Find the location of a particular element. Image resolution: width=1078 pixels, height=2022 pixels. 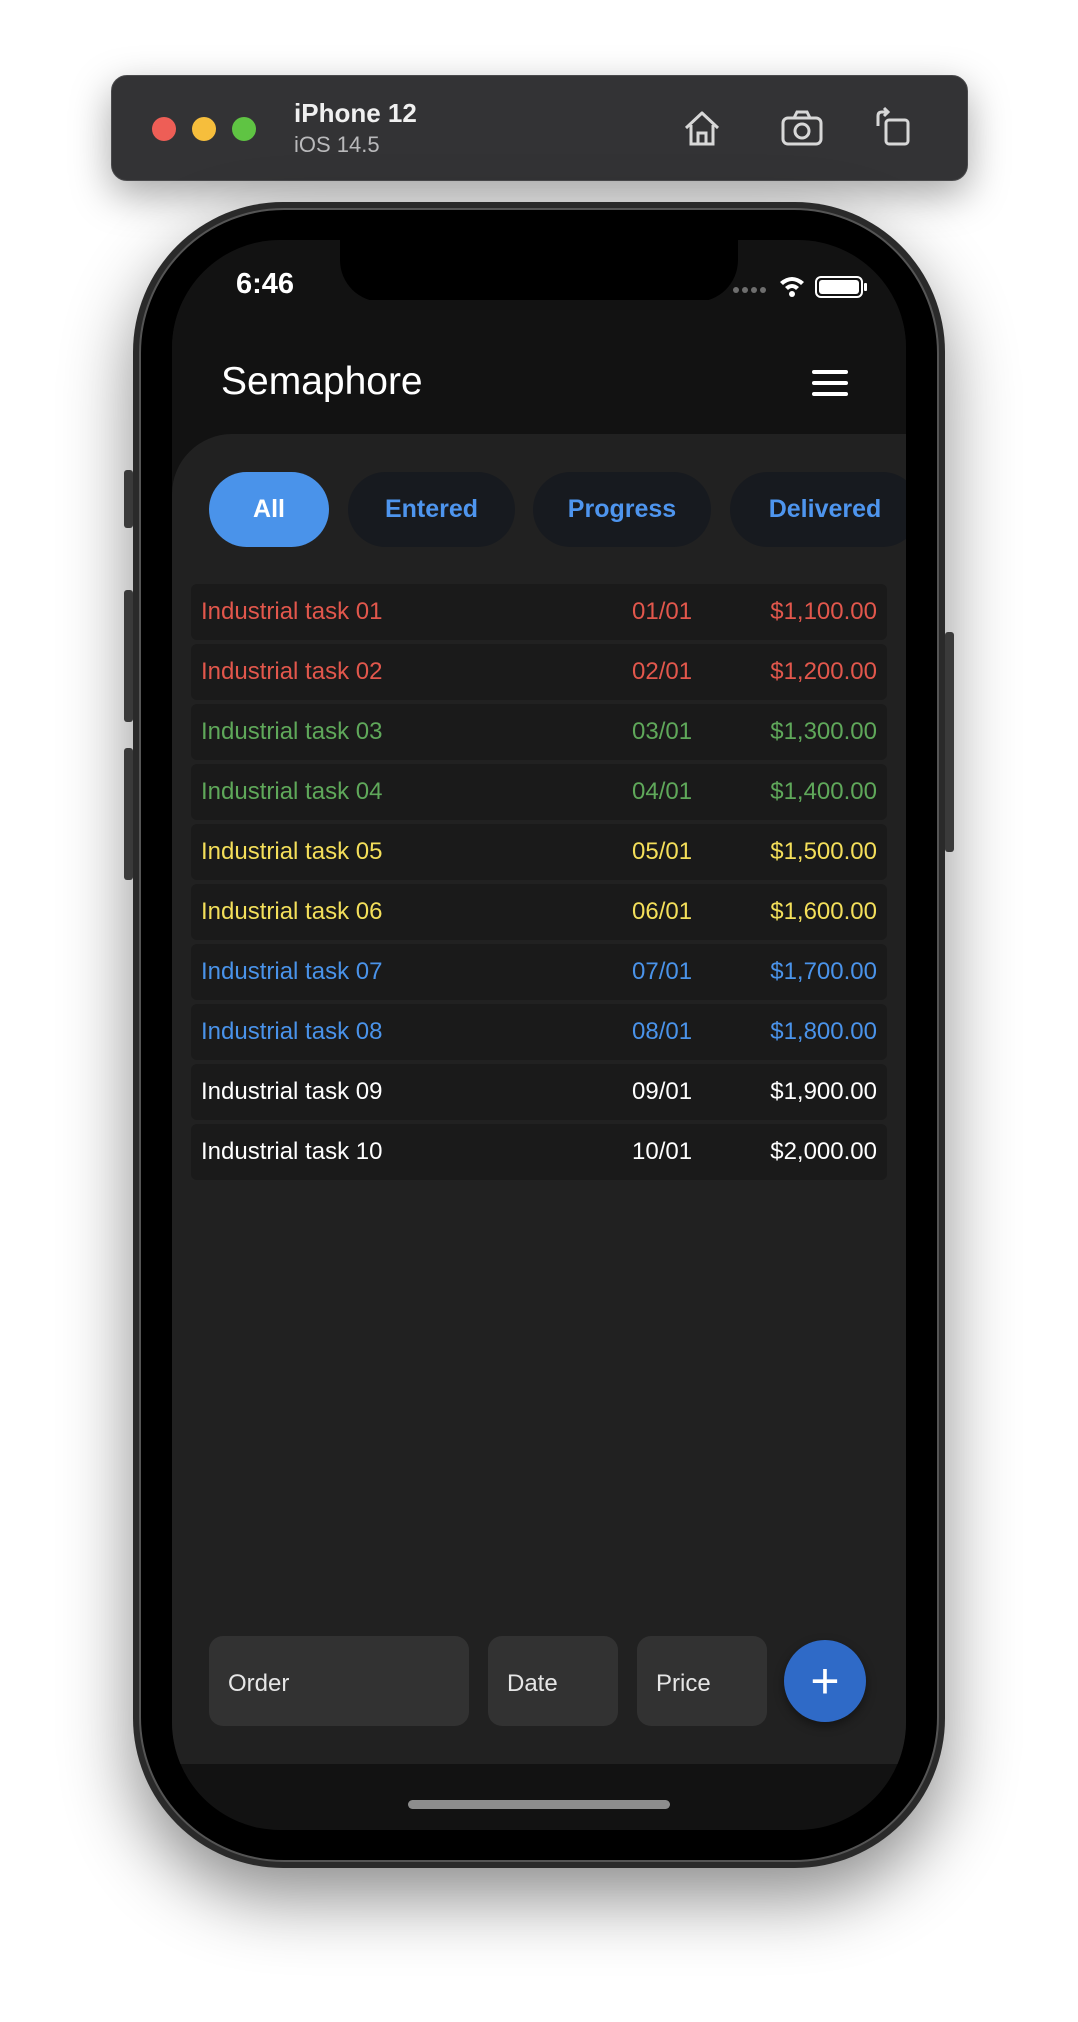

task-price: $1,400.00 is located at coordinates (823, 791).